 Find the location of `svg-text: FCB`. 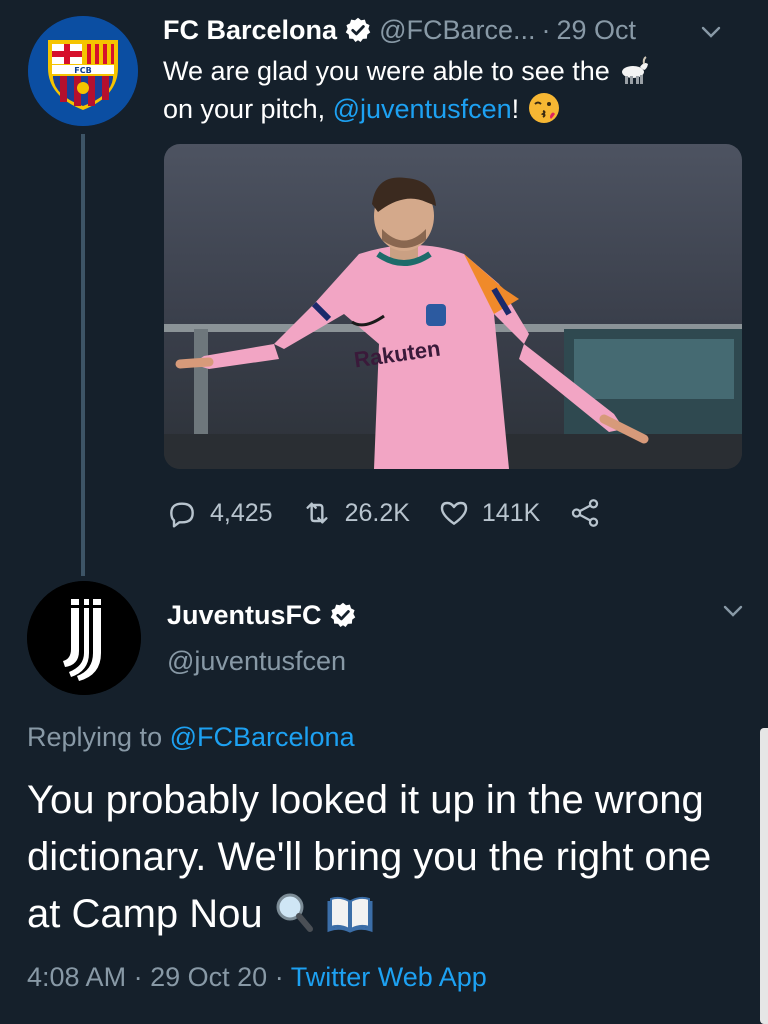

svg-text: FCB is located at coordinates (82, 70).